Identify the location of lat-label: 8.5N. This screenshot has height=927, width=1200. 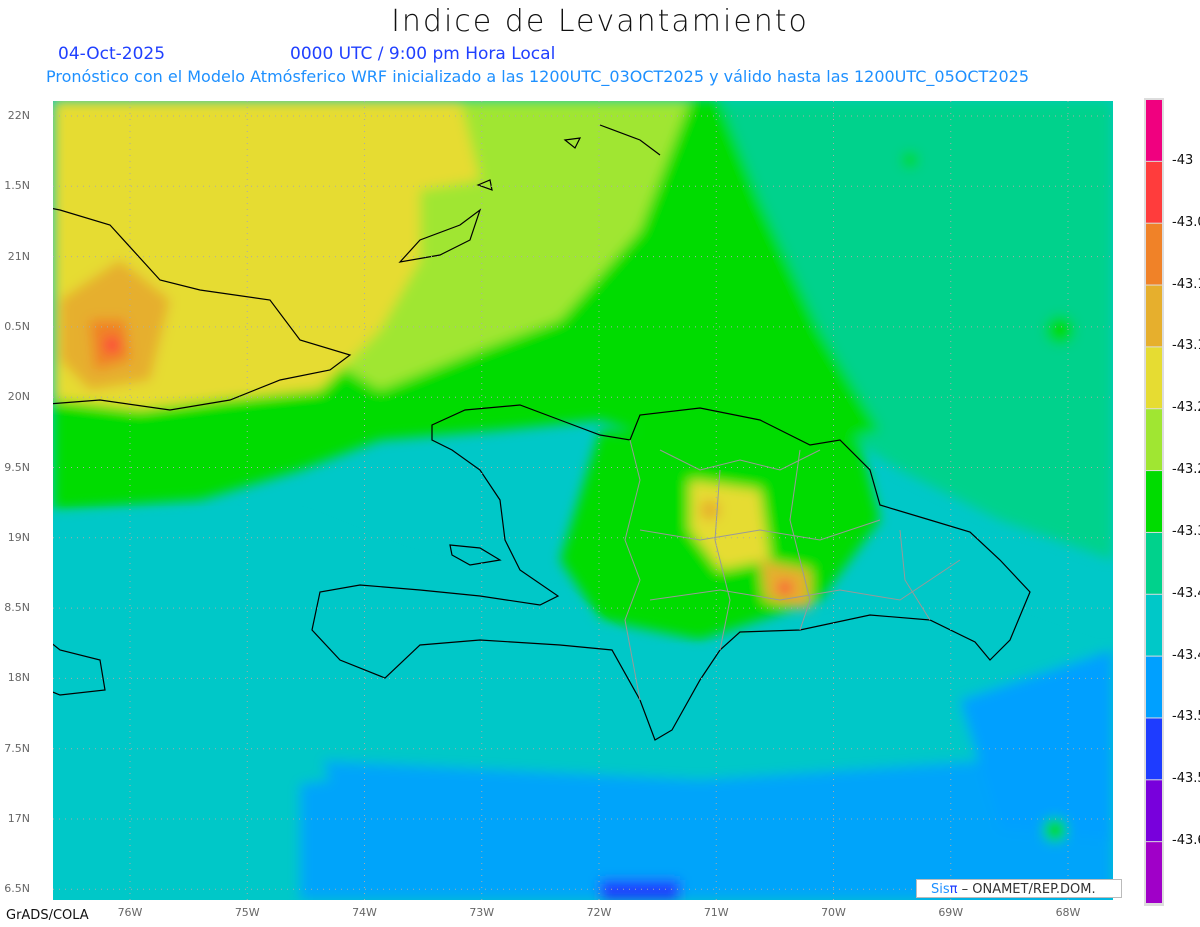
(17, 608).